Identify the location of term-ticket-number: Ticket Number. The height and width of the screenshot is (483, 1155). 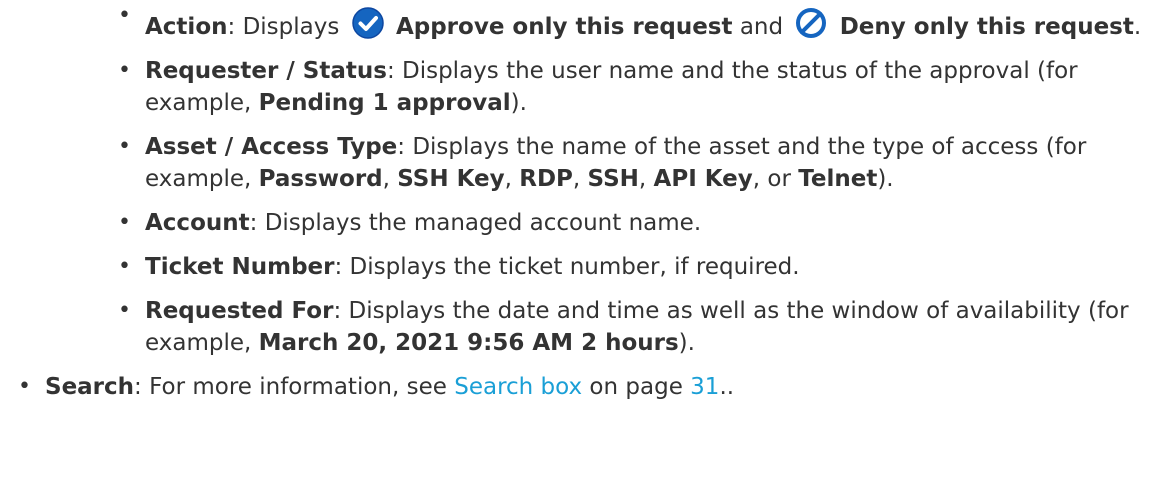
(240, 267).